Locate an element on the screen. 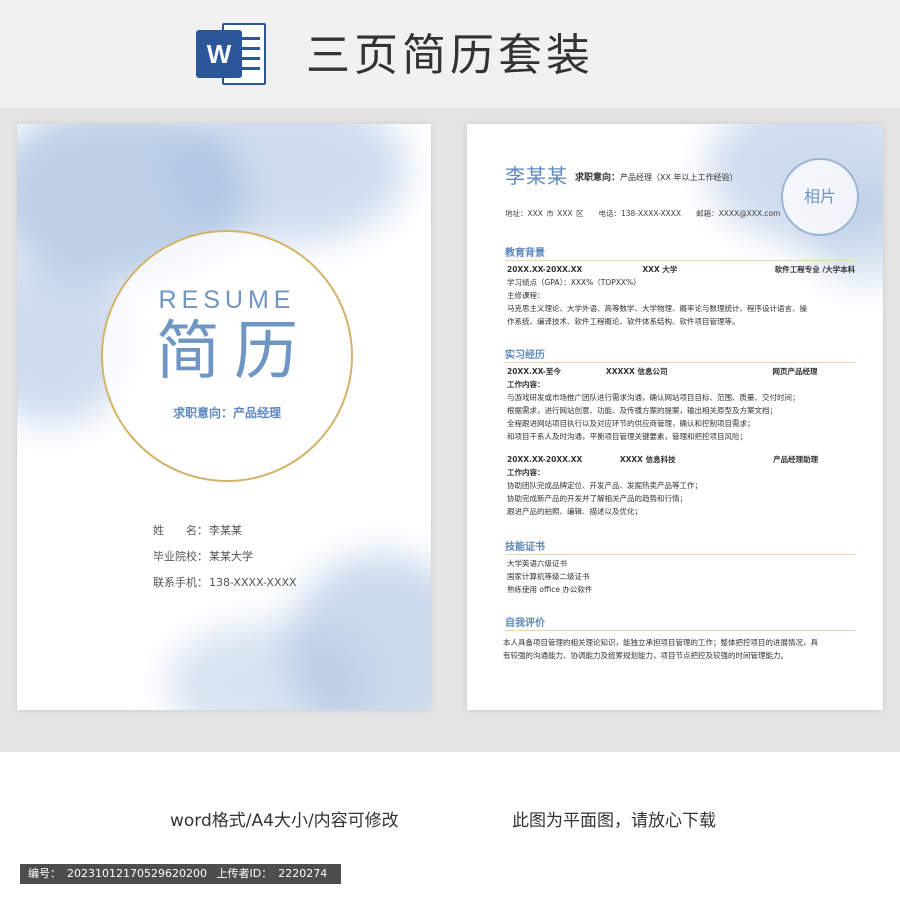  cover-title: 简历 is located at coordinates (234, 352).